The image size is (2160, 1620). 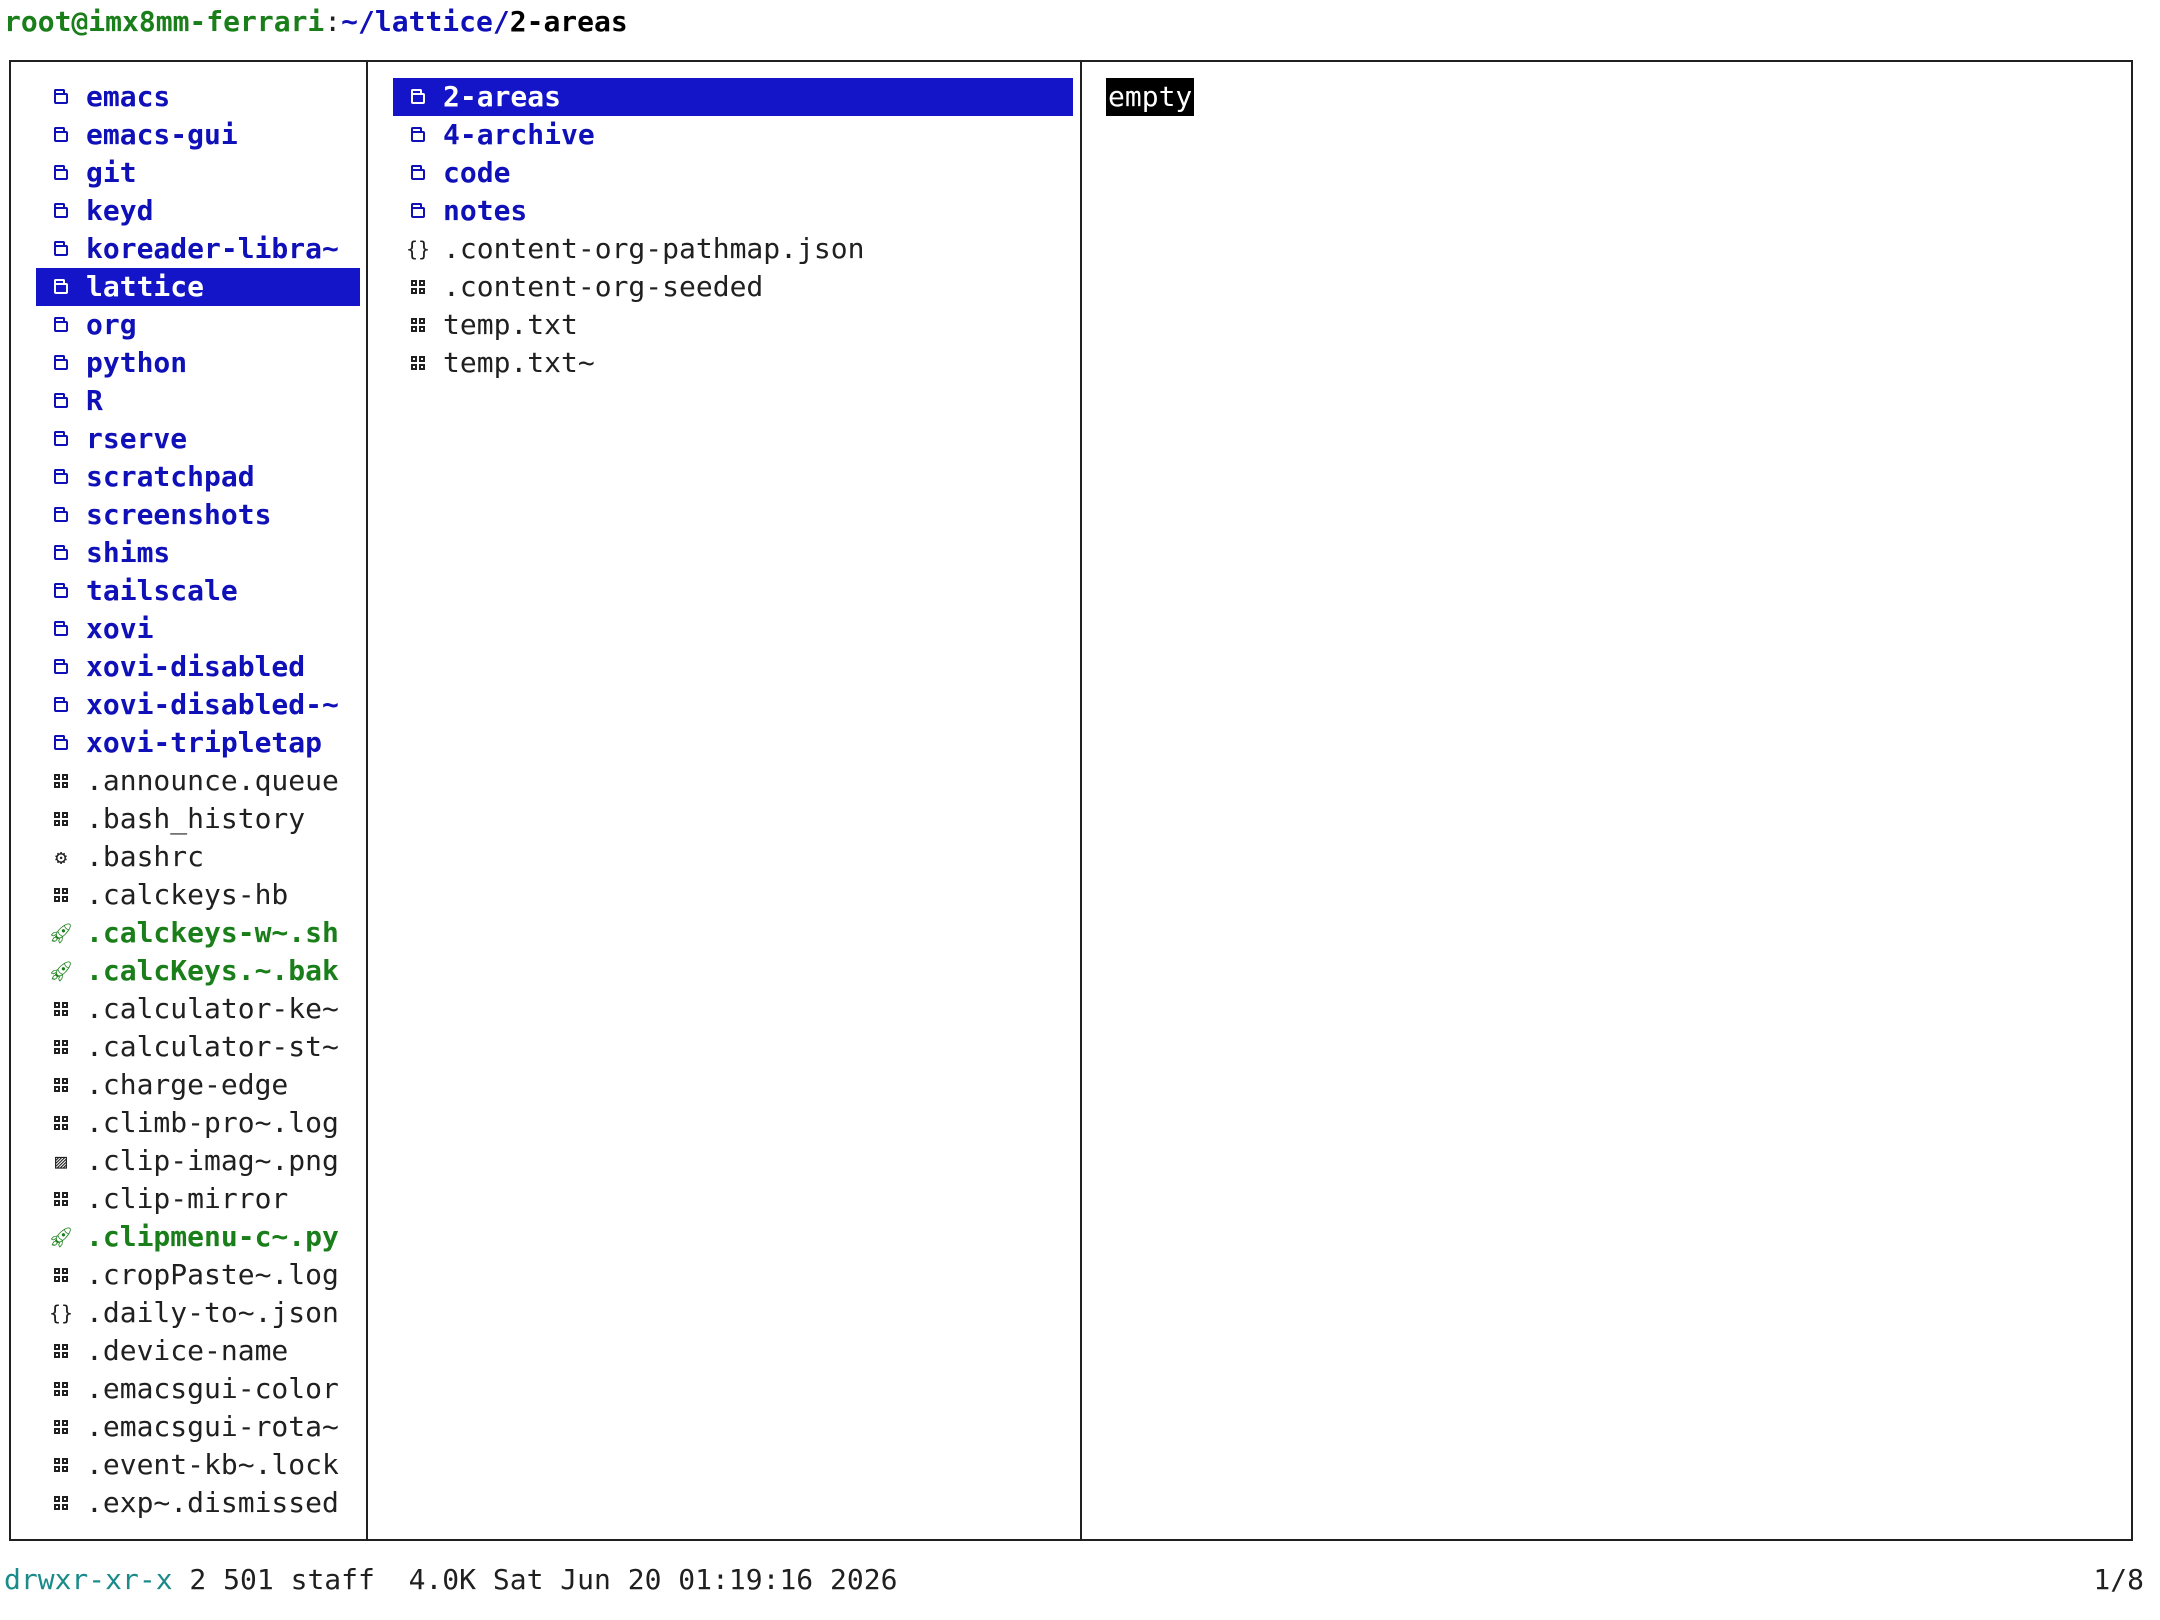 What do you see at coordinates (519, 134) in the screenshot?
I see `entry-name: 4-archive` at bounding box center [519, 134].